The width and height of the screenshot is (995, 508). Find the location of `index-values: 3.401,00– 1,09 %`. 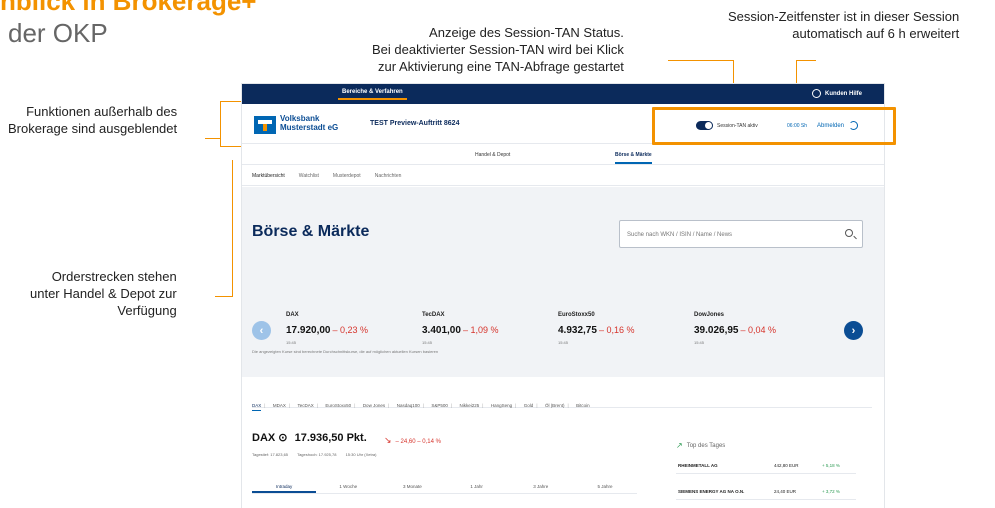

index-values: 3.401,00– 1,09 % is located at coordinates (482, 329).